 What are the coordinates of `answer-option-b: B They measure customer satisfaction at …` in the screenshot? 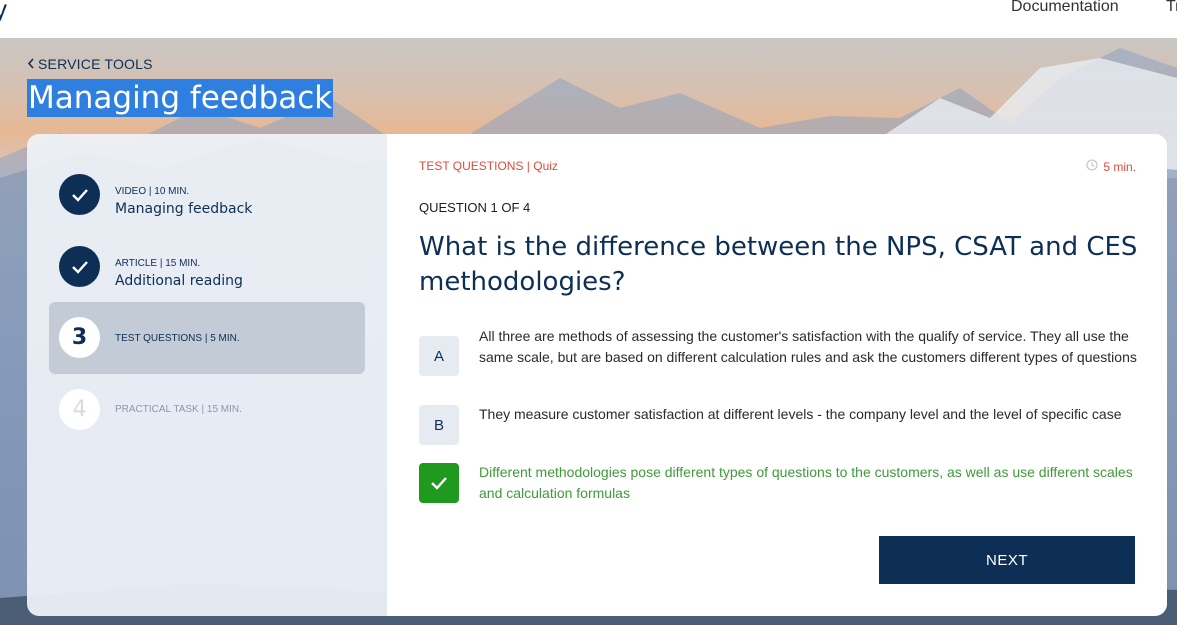 It's located at (777, 425).